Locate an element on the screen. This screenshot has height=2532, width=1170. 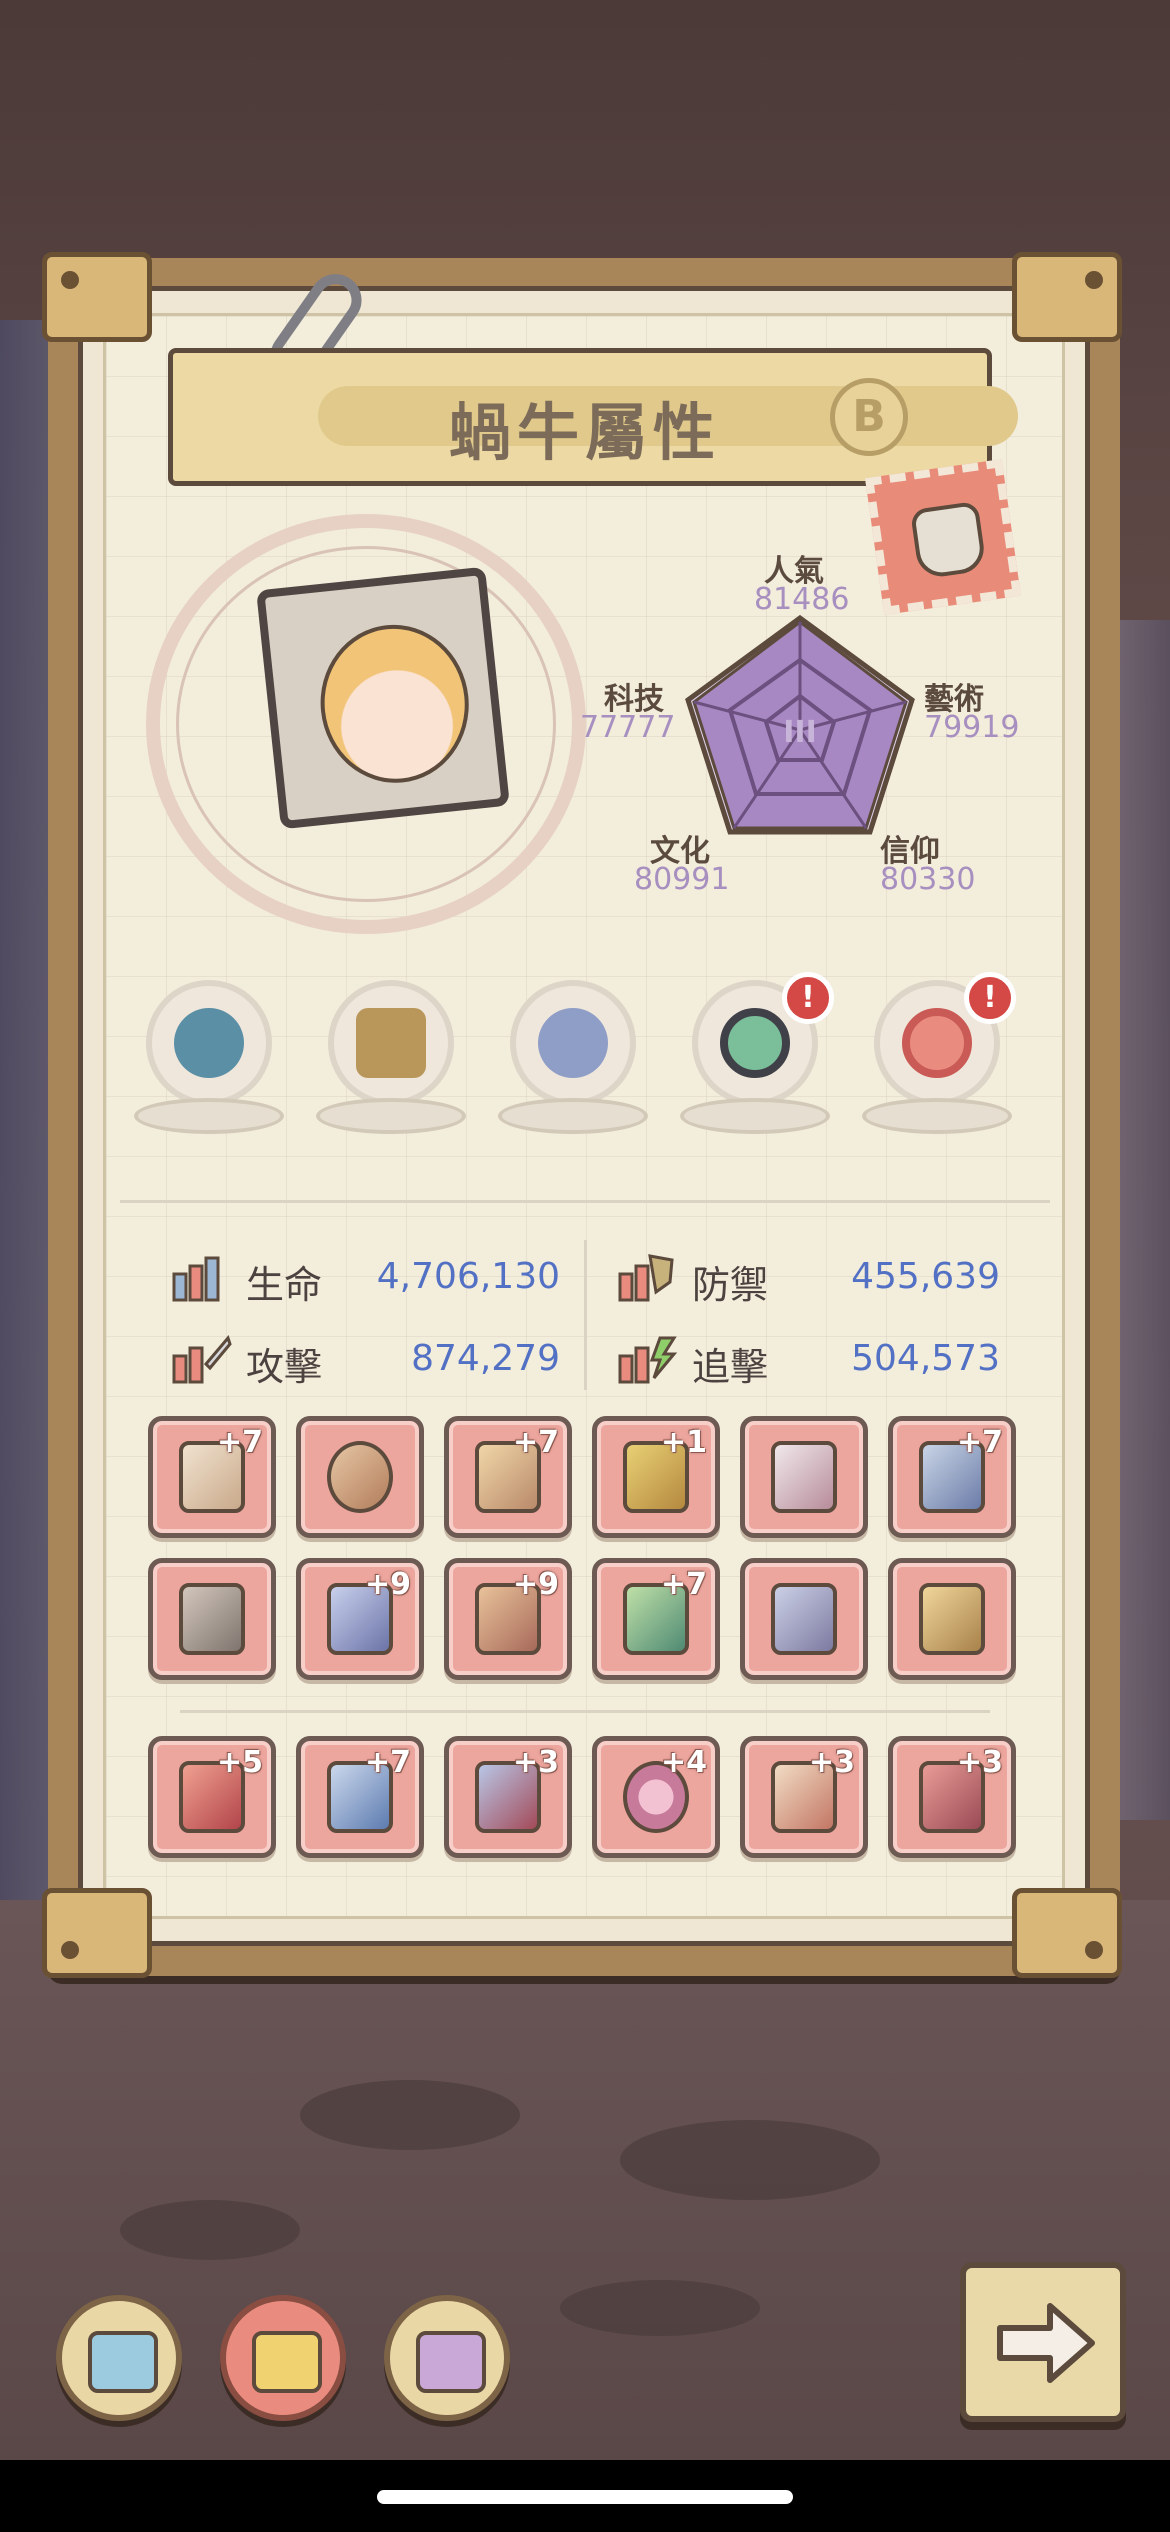
board-corner-top-left is located at coordinates (97, 297).